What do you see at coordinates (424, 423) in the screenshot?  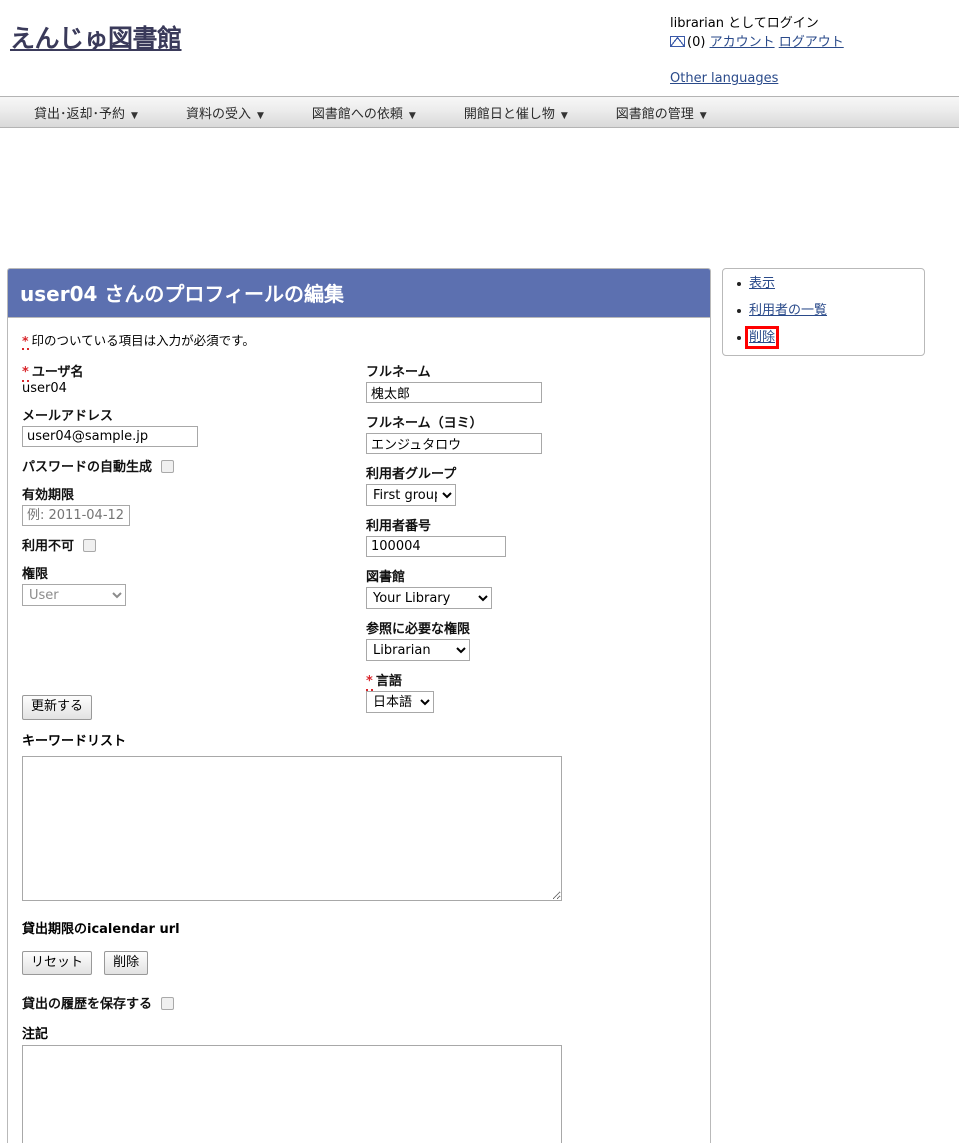 I see `full-name-kana-label: フルネーム（ヨミ）` at bounding box center [424, 423].